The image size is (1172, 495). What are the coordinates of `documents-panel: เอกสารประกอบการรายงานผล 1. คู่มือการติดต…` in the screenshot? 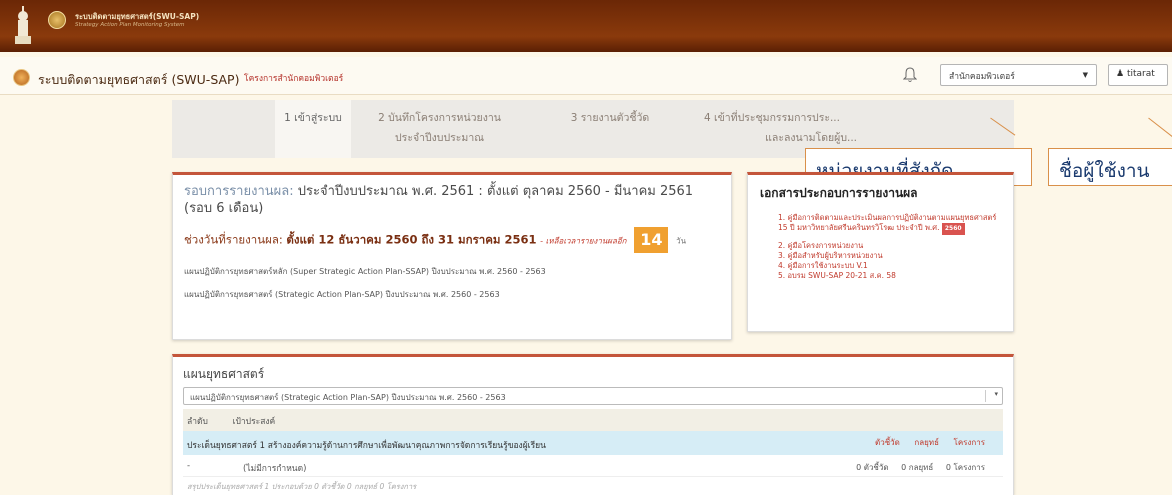 It's located at (880, 252).